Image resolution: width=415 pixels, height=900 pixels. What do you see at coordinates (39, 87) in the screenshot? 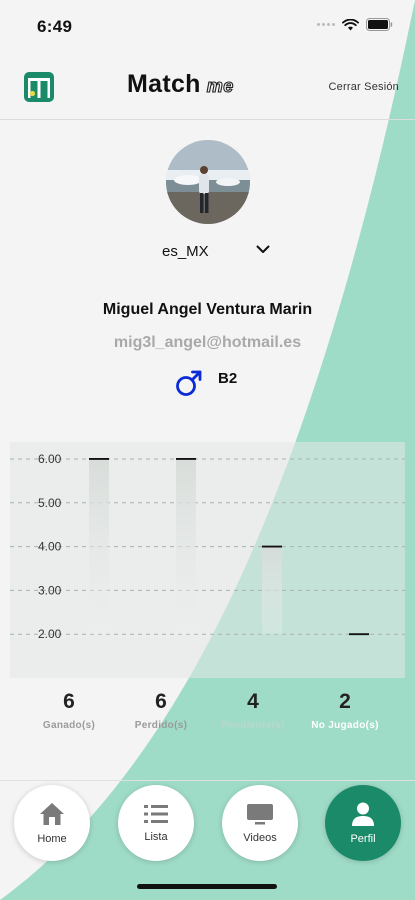
I see `app-logo-icon` at bounding box center [39, 87].